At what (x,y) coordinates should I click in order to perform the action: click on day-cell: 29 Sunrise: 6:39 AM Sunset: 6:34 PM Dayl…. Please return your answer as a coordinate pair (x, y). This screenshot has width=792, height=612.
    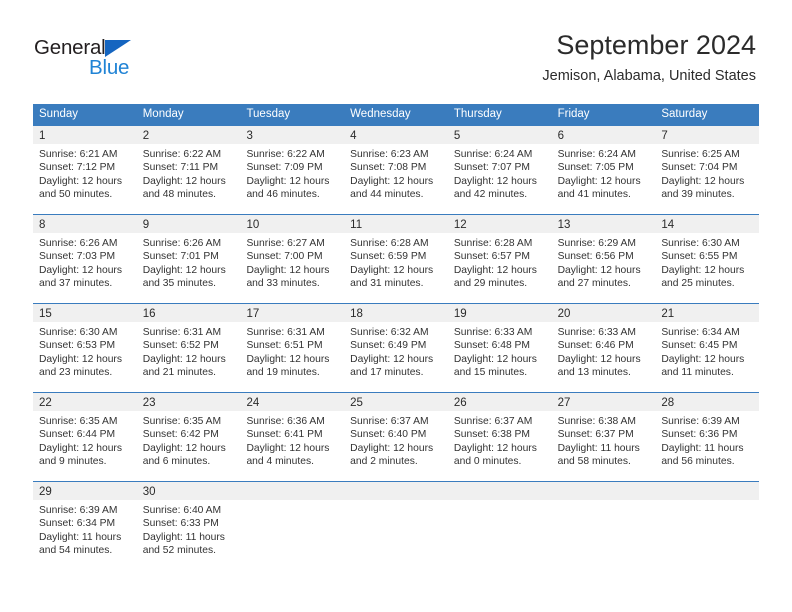
    Looking at the image, I should click on (85, 526).